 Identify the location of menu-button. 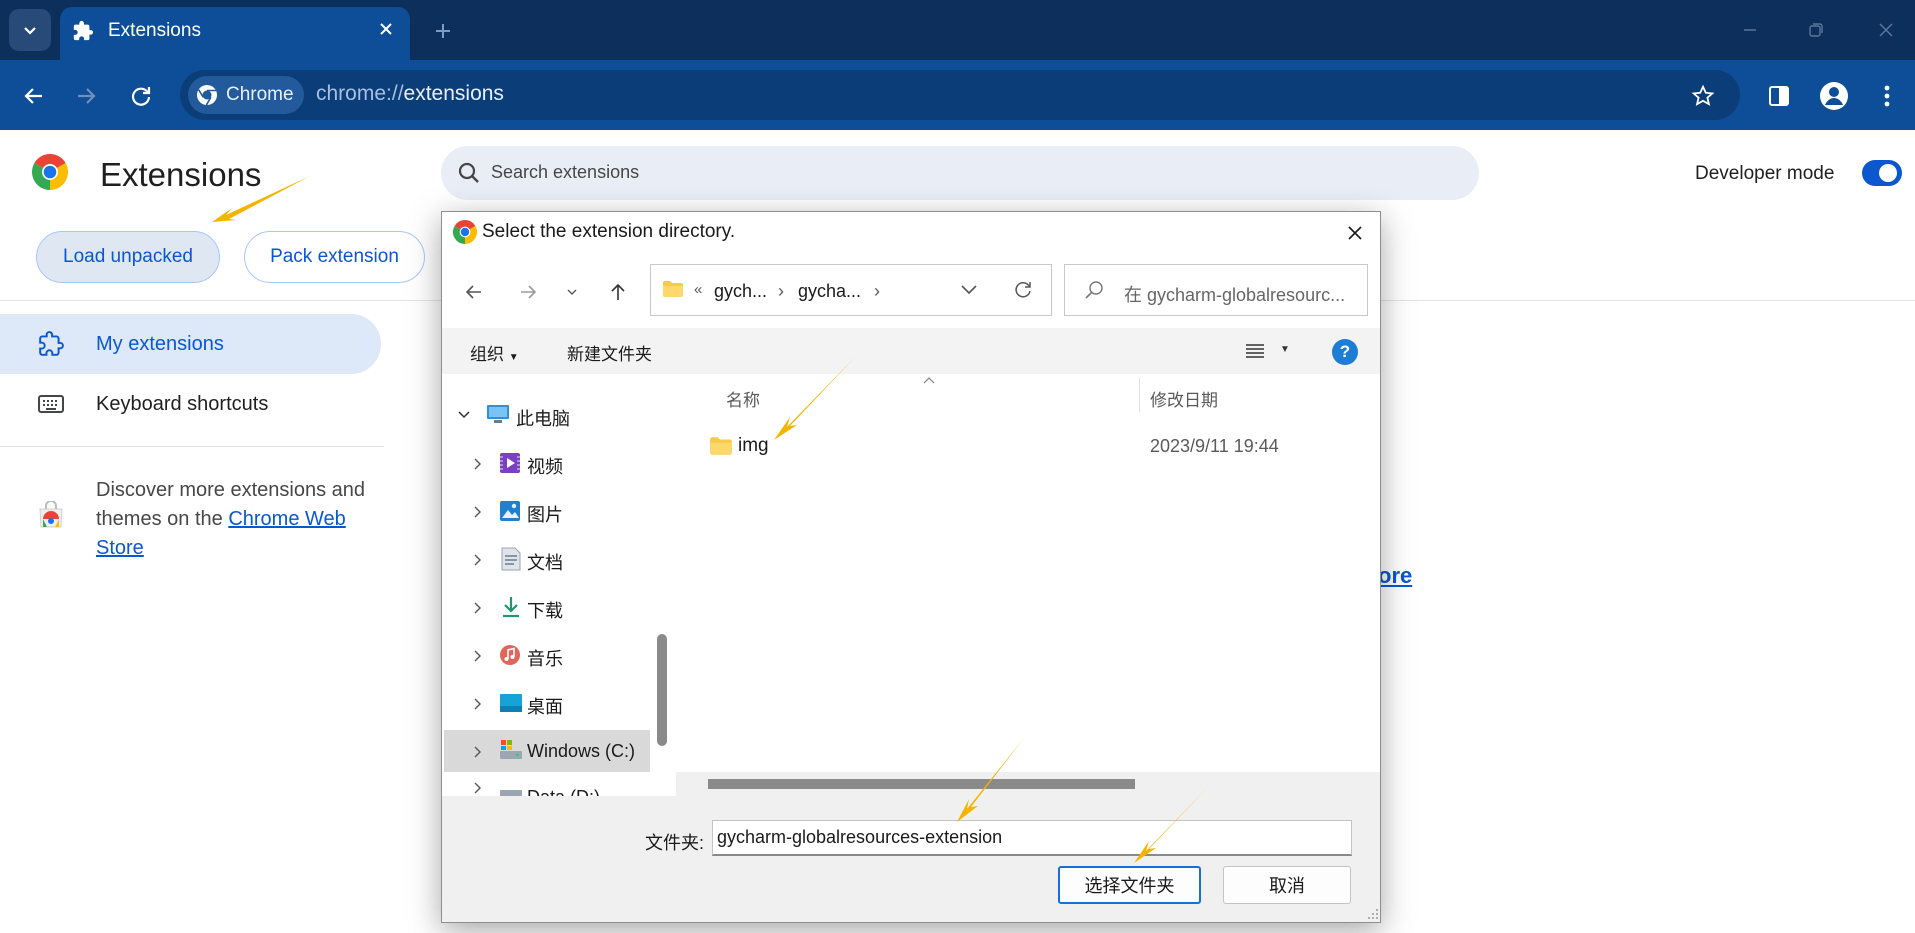
(1887, 96).